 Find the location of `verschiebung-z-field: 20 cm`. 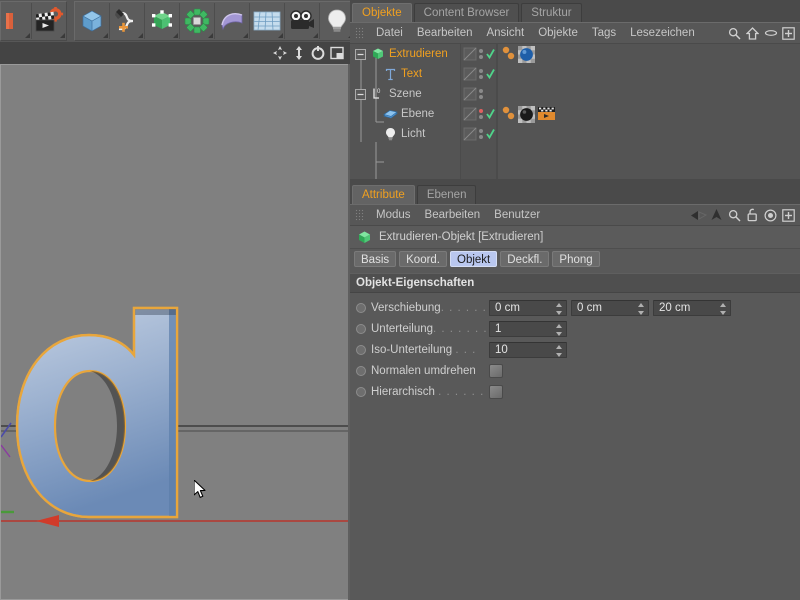

verschiebung-z-field: 20 cm is located at coordinates (692, 307).